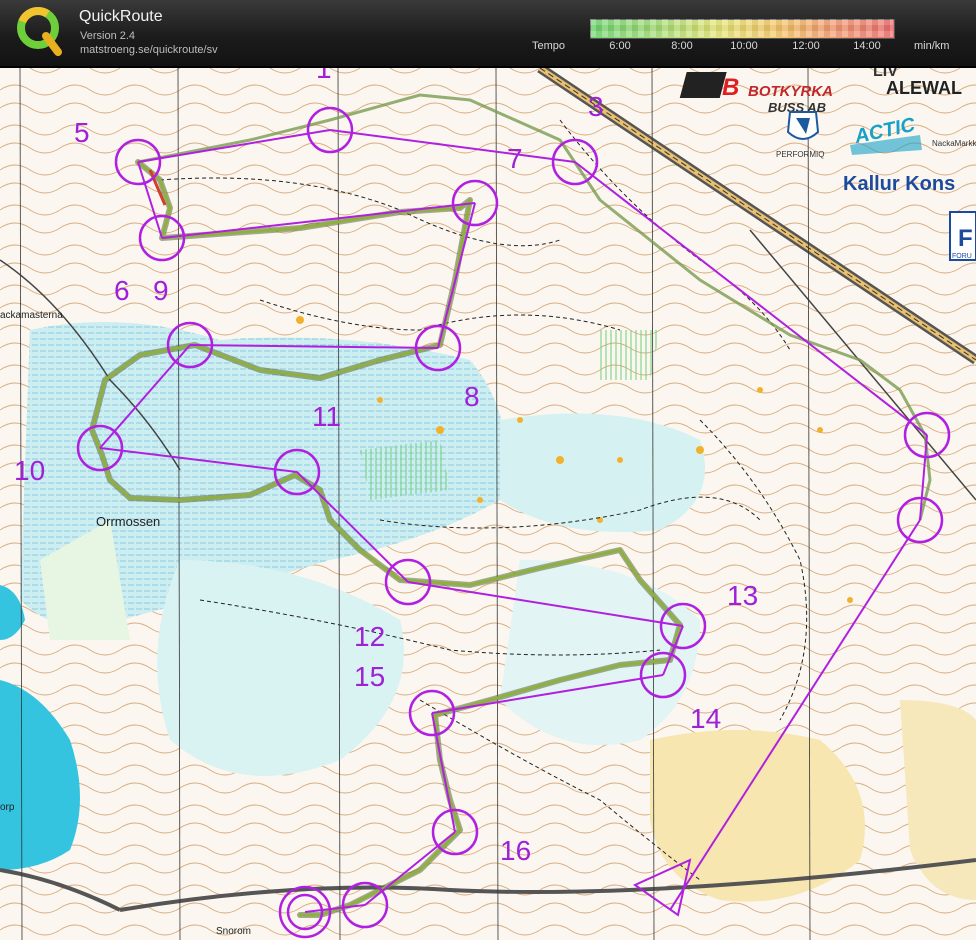 The image size is (976, 940). Describe the element at coordinates (932, 46) in the screenshot. I see `tempo-unit: min/km` at that location.